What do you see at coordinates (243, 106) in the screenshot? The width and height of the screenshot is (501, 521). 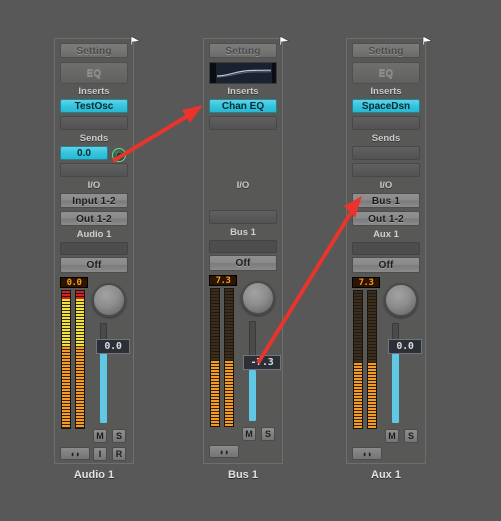 I see `insert-slot-1: Chan EQ` at bounding box center [243, 106].